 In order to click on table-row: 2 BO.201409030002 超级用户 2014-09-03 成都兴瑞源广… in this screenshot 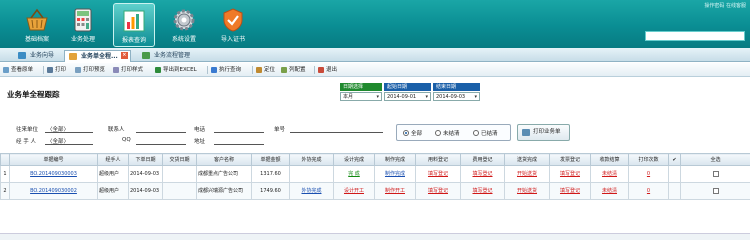, I will do `click(375, 191)`.